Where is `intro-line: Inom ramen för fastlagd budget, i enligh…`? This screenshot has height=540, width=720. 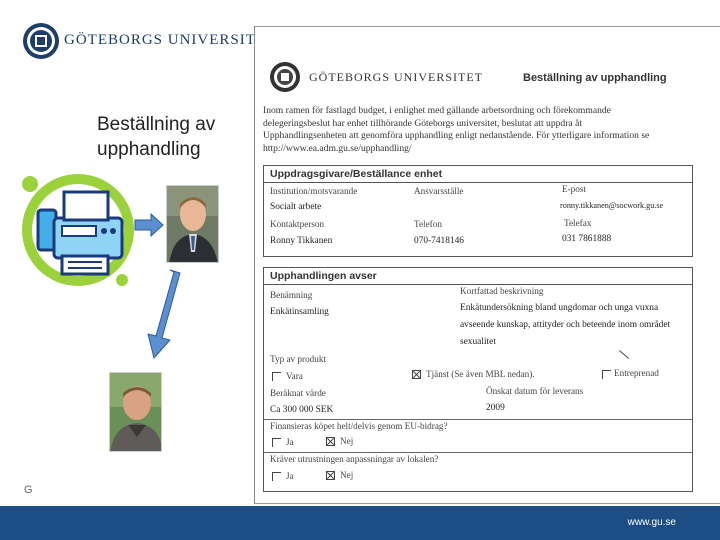
intro-line: Inom ramen för fastlagd budget, i enligh… is located at coordinates (437, 110).